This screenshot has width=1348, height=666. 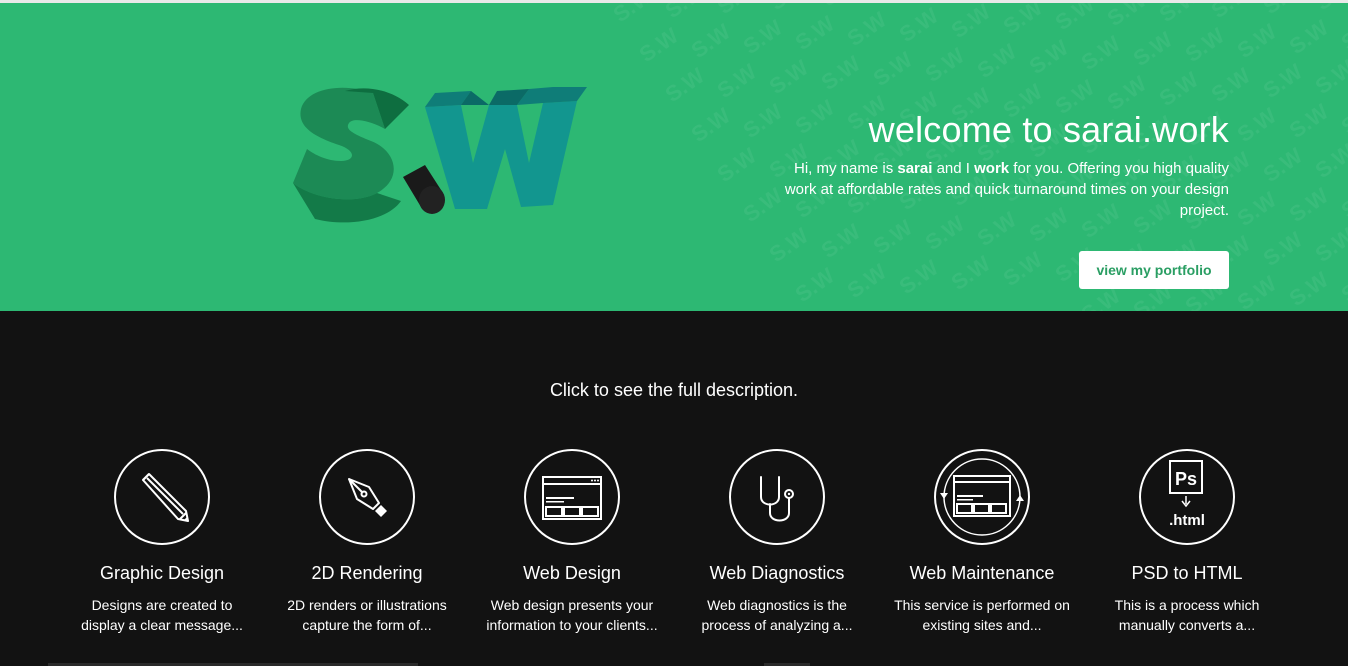 I want to click on service-title: Web Diagnostics, so click(x=777, y=573).